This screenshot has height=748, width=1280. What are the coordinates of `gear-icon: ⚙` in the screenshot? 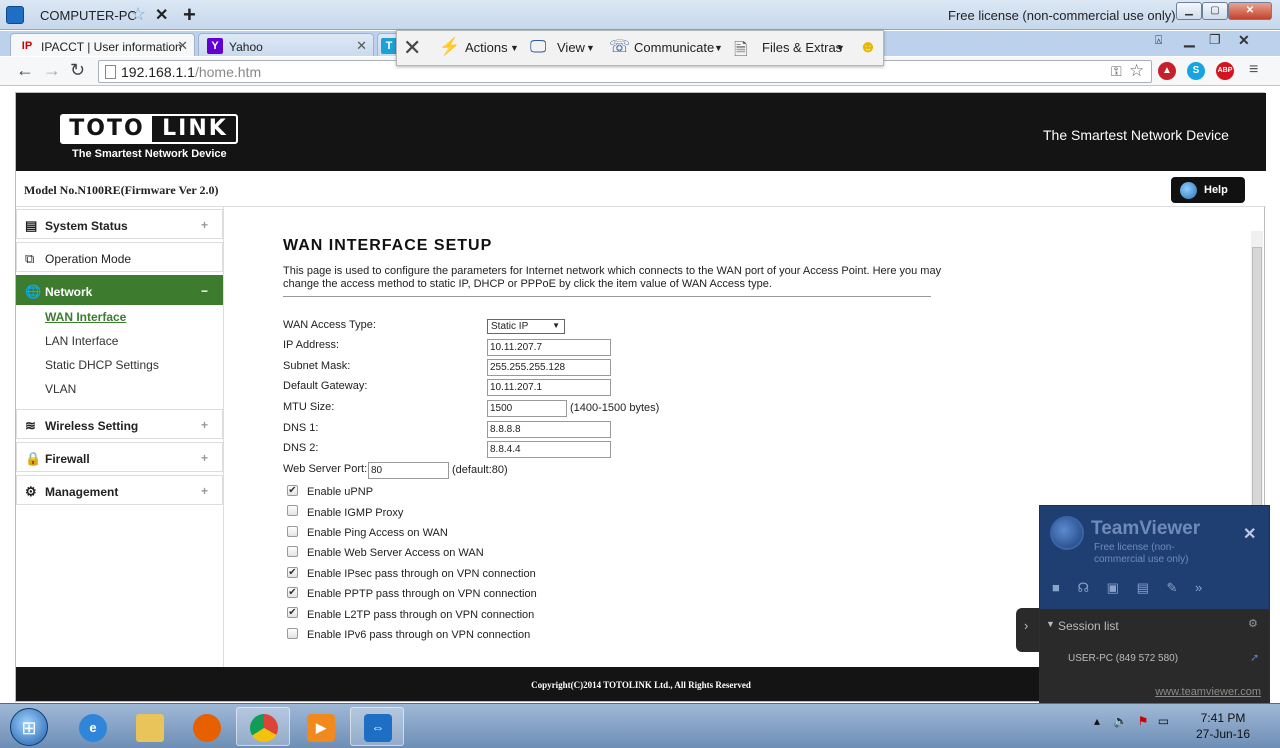 It's located at (1253, 623).